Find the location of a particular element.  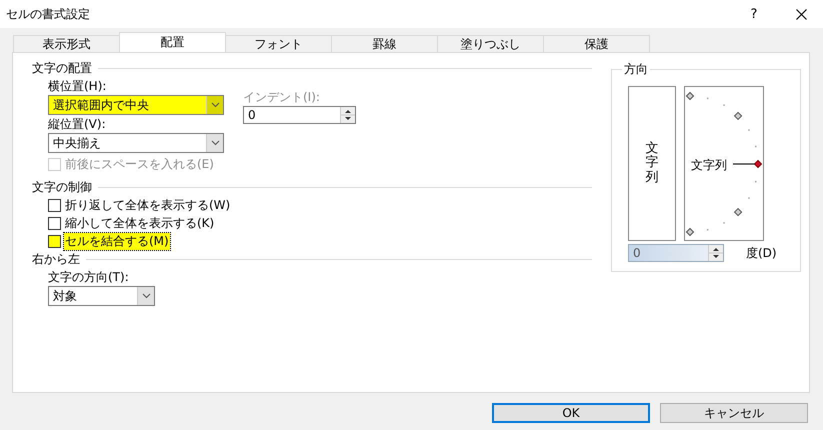

cancel-button: キャンセル is located at coordinates (734, 413).